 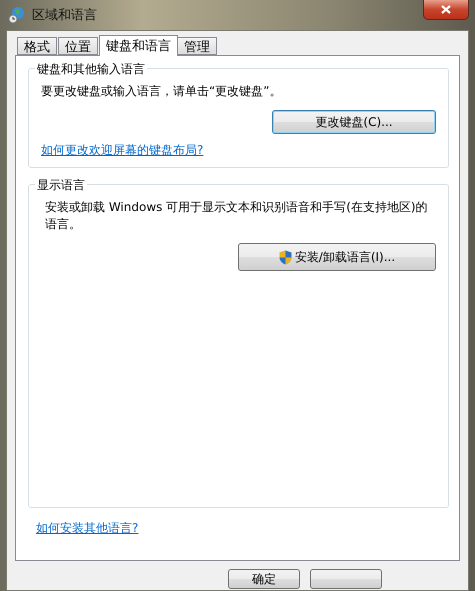 What do you see at coordinates (64, 15) in the screenshot?
I see `window-title: 区域和语言` at bounding box center [64, 15].